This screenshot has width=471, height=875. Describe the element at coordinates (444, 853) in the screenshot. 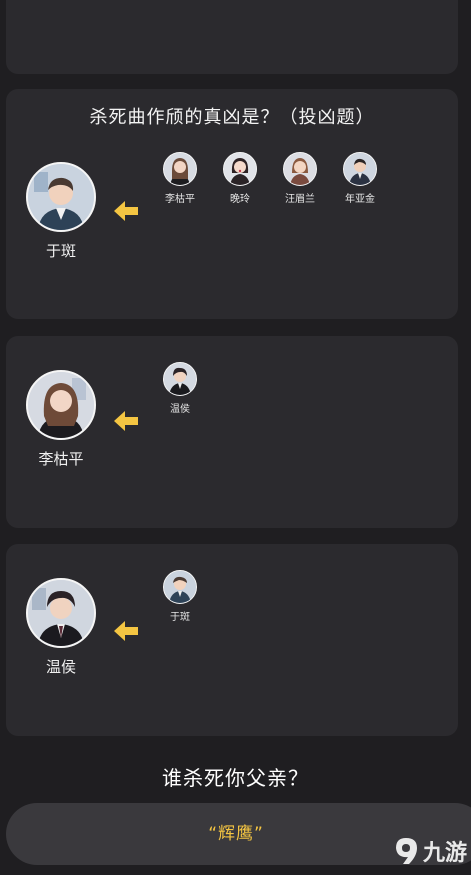

I see `watermark-text: 九游` at that location.